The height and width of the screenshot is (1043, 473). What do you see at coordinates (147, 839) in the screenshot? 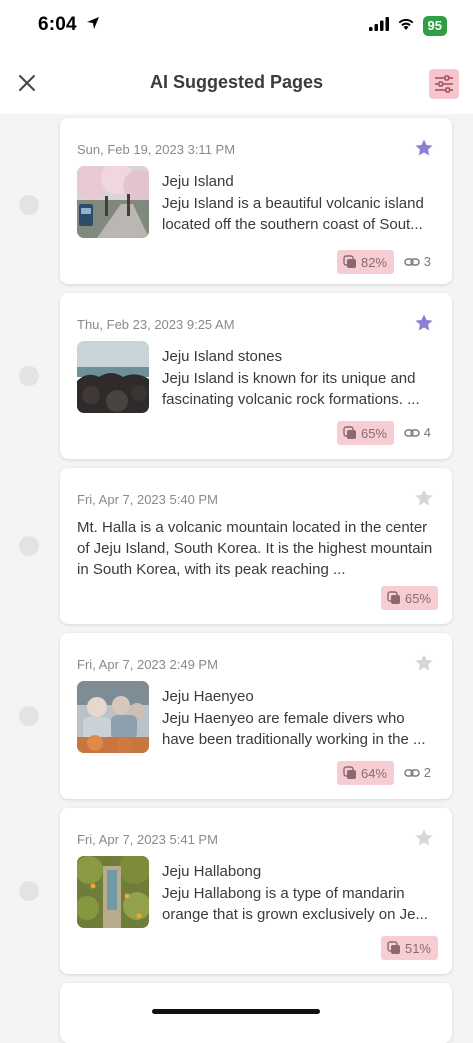
I see `card-date: Fri, Apr 7, 2023 5:41 PM` at bounding box center [147, 839].